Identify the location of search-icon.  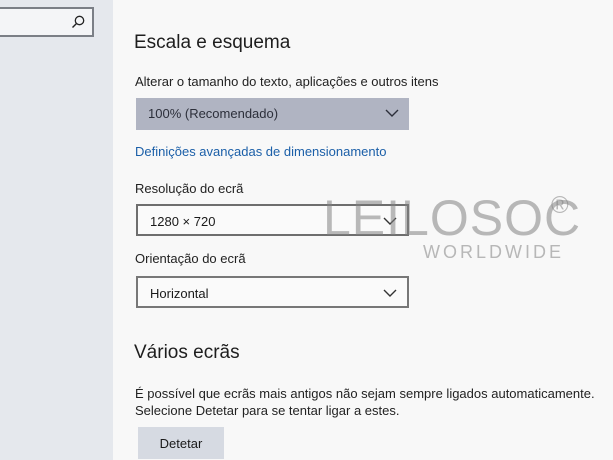
(78, 22).